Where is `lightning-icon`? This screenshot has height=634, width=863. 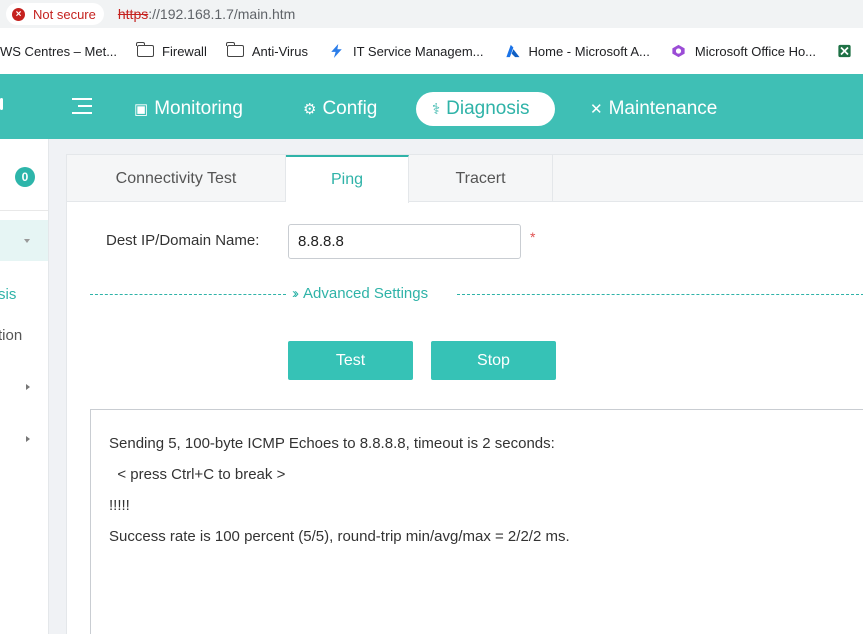 lightning-icon is located at coordinates (336, 51).